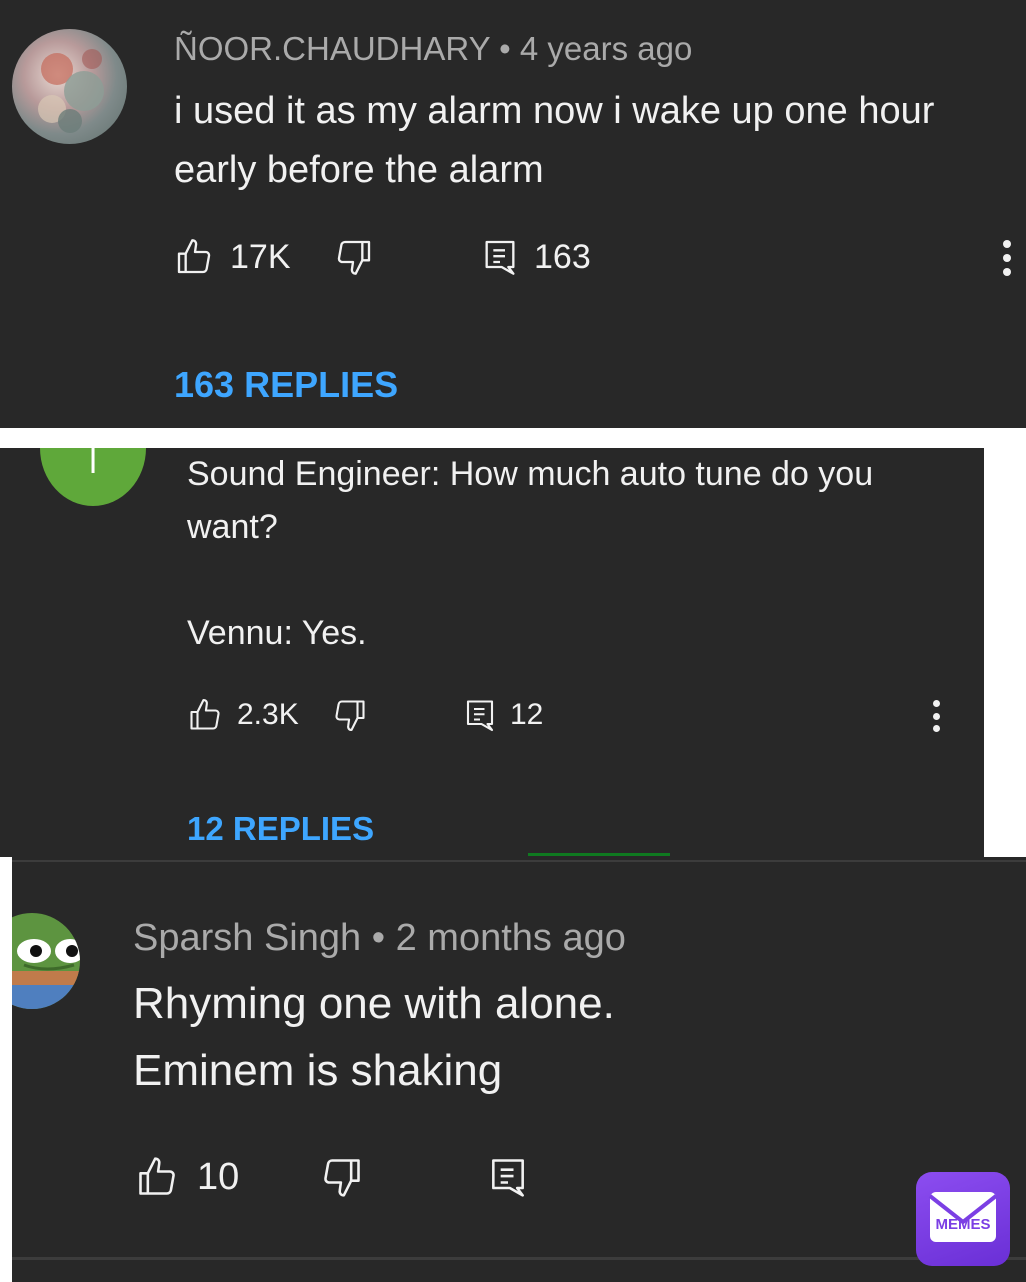  What do you see at coordinates (268, 714) in the screenshot?
I see `like-count: 2.3K` at bounding box center [268, 714].